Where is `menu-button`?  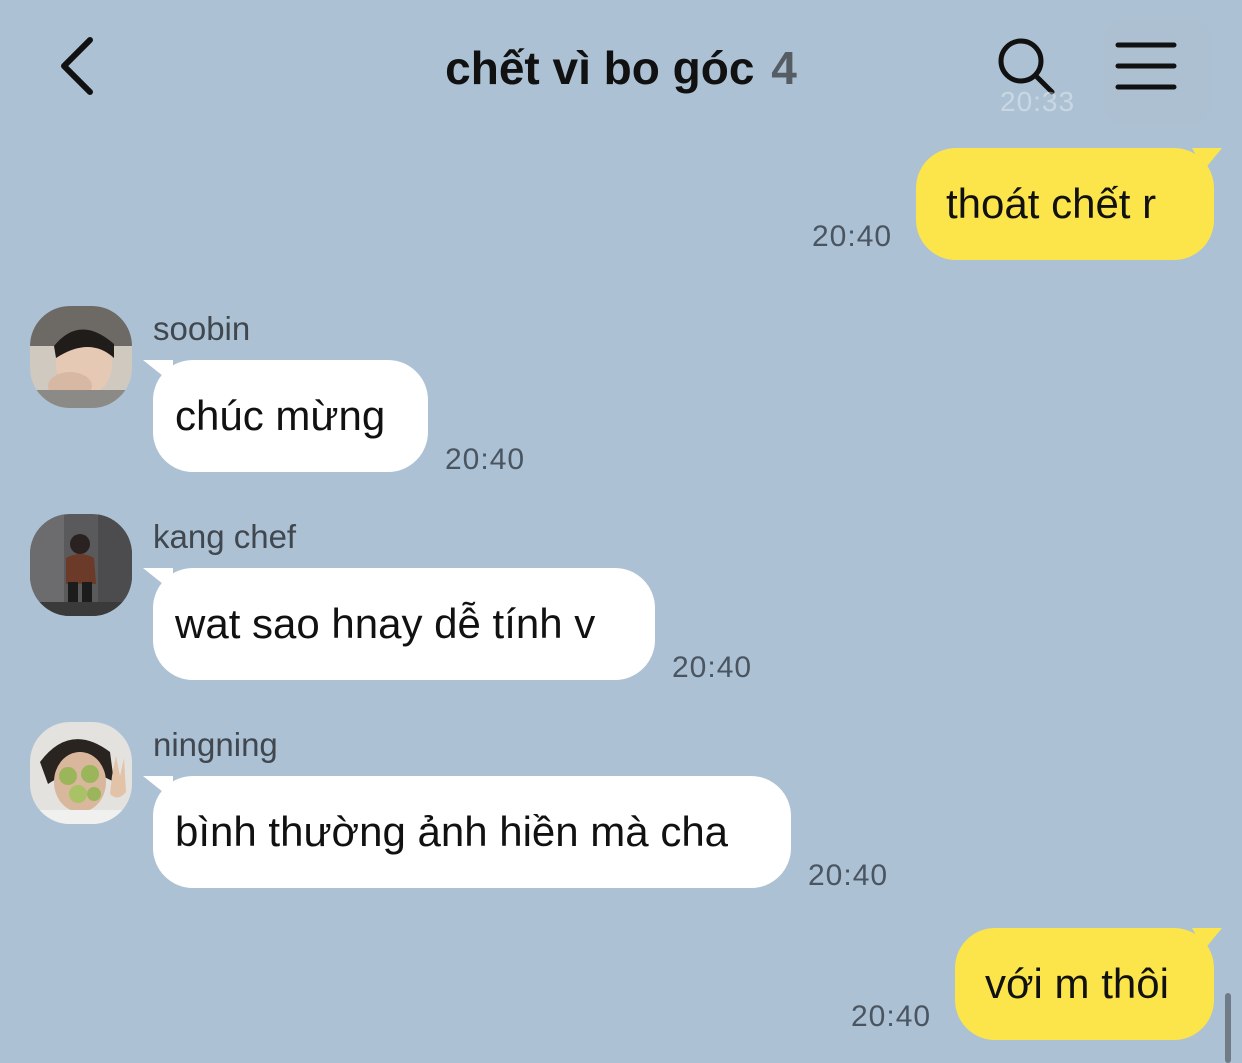
menu-button is located at coordinates (1158, 72).